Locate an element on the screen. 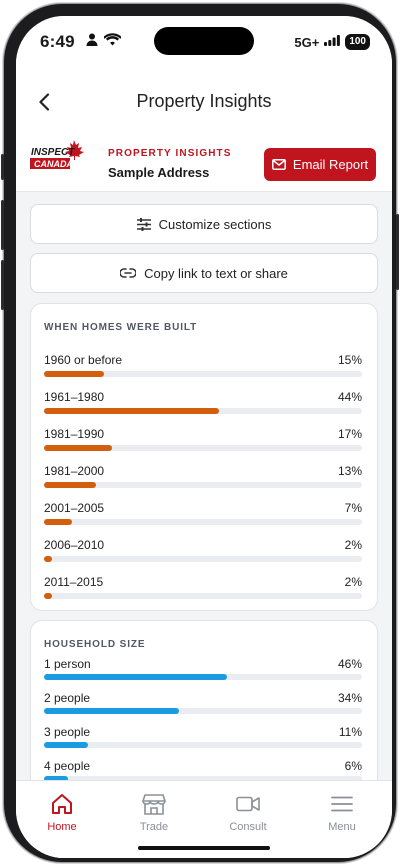 The width and height of the screenshot is (400, 866). video-camera-icon is located at coordinates (248, 804).